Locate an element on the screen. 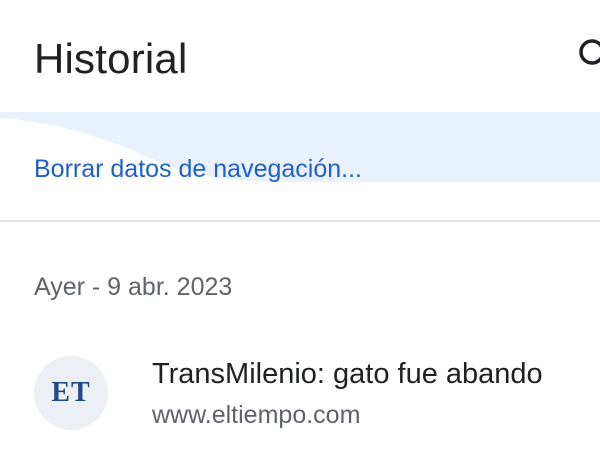 The image size is (600, 455). favicon-text: ET is located at coordinates (71, 392).